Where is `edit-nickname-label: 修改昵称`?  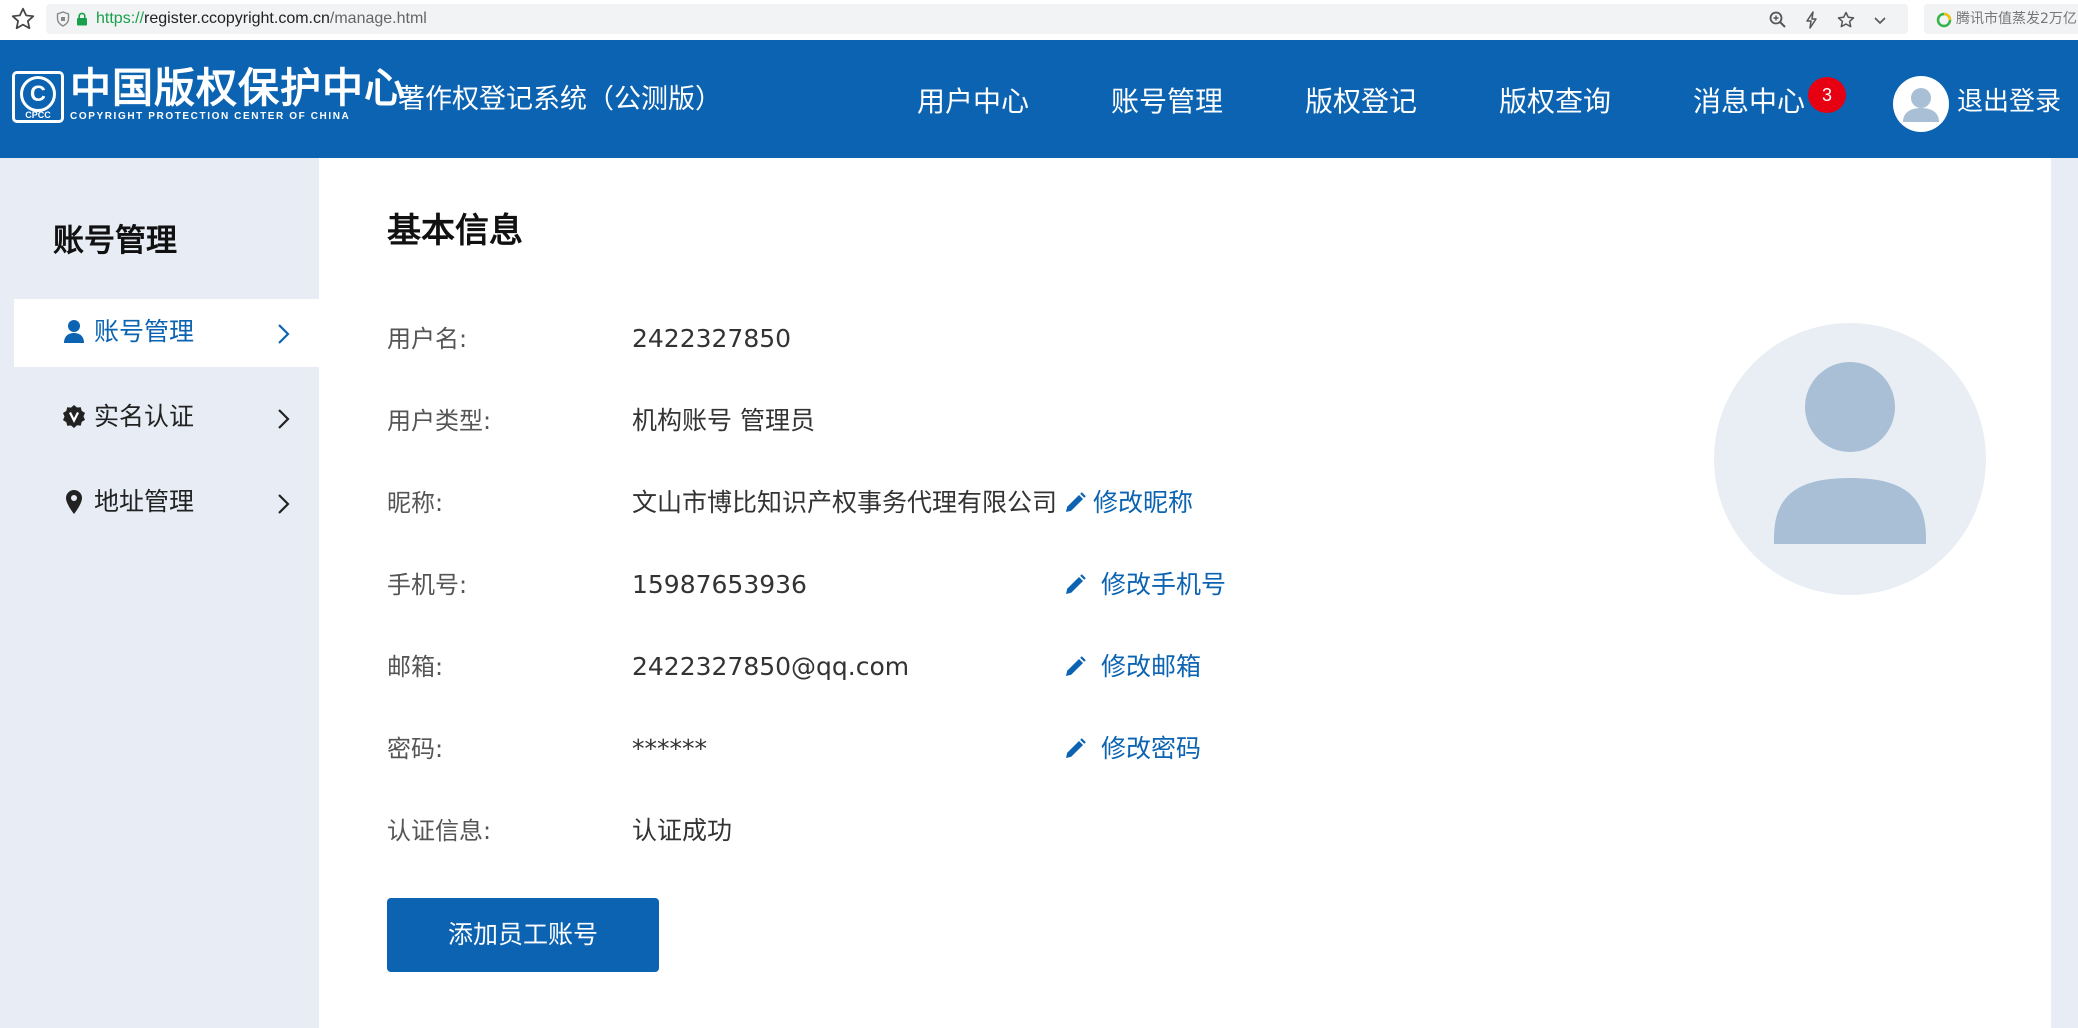
edit-nickname-label: 修改昵称 is located at coordinates (1143, 502).